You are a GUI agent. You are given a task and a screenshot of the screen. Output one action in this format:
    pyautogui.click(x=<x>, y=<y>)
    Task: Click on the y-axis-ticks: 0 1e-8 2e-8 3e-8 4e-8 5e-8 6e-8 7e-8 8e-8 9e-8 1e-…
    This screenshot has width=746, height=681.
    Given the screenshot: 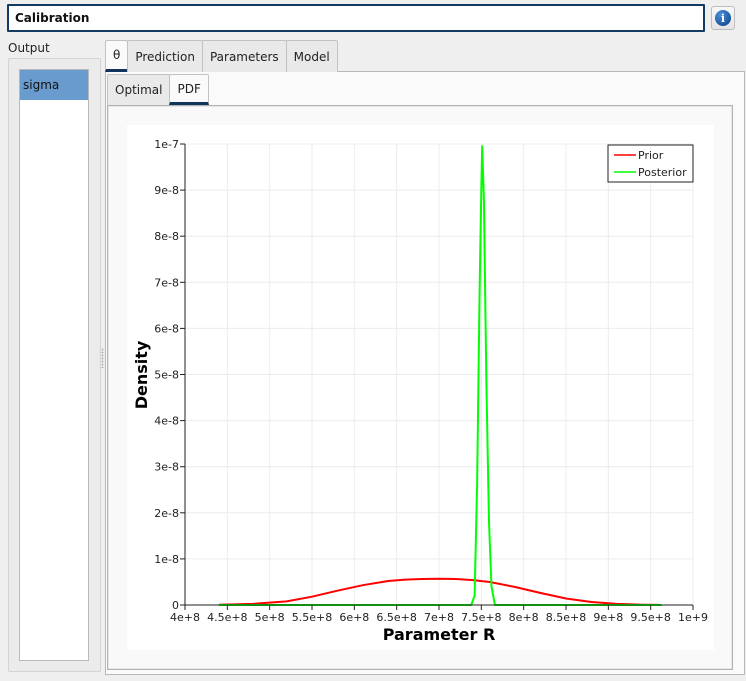 What is the action you would take?
    pyautogui.click(x=169, y=375)
    